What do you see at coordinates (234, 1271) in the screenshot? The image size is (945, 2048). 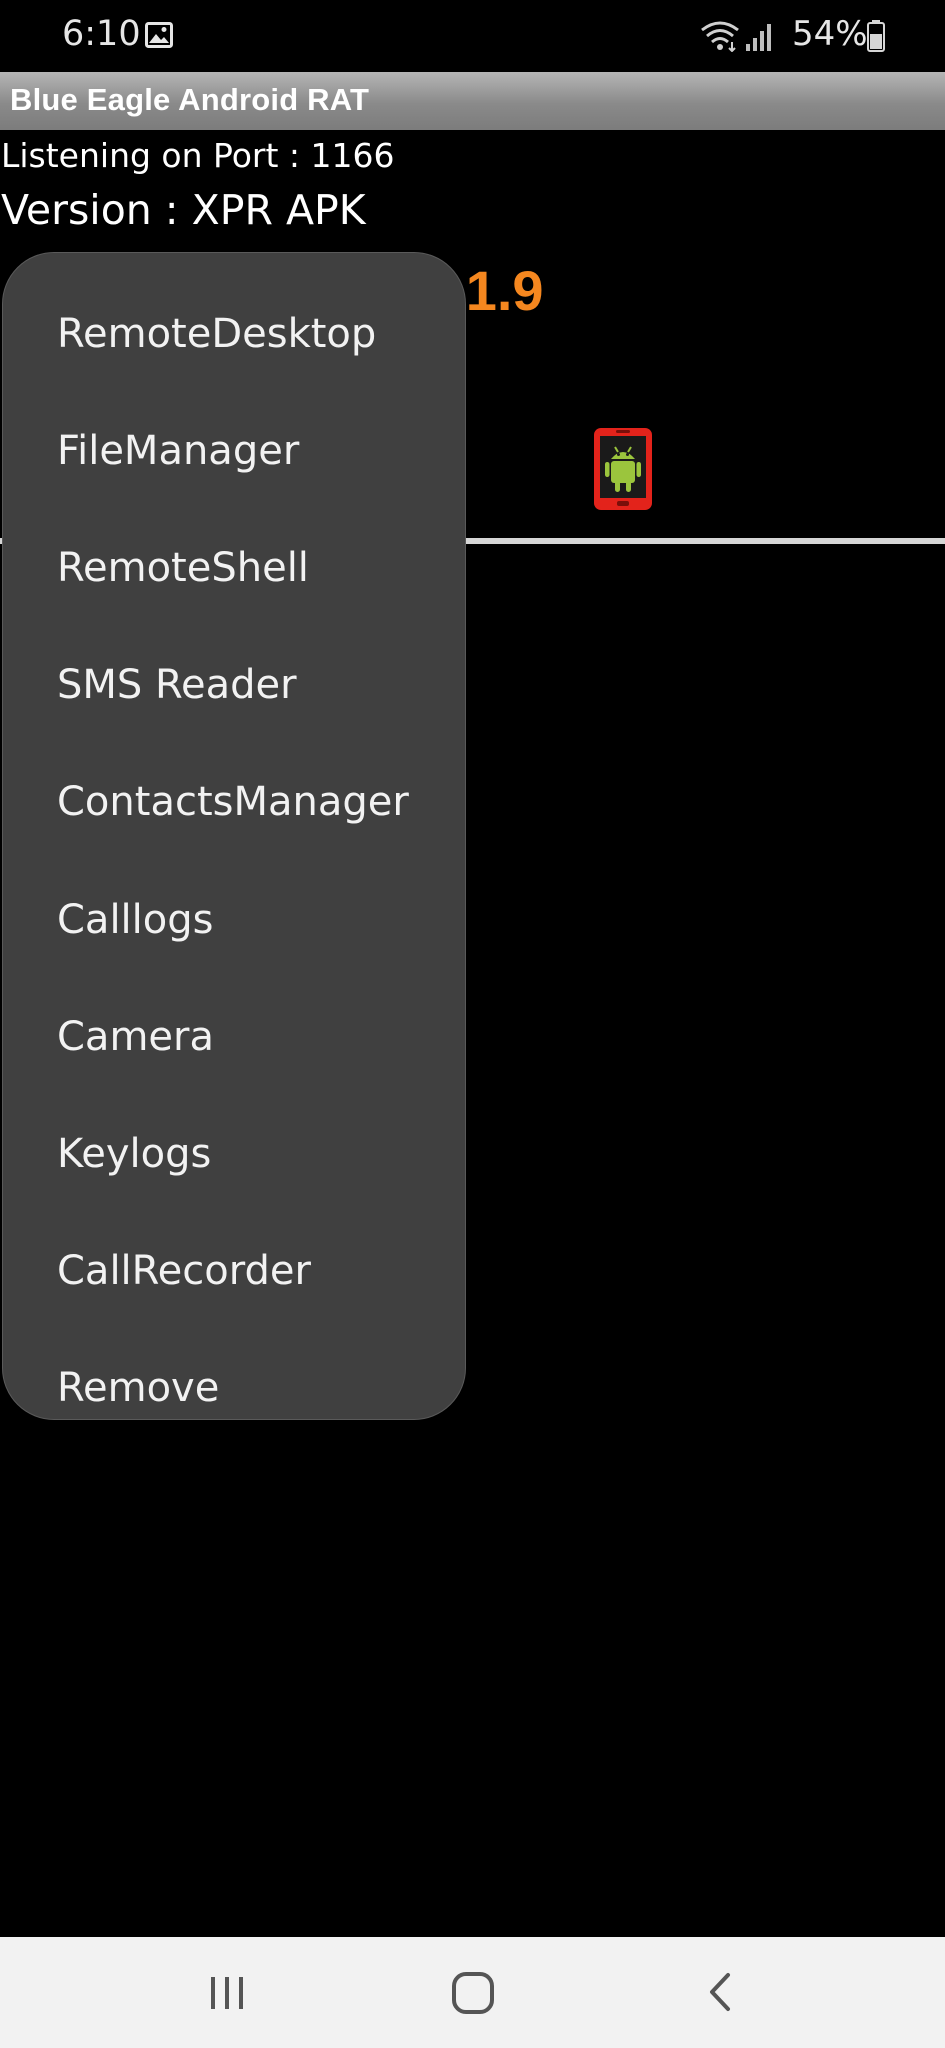 I see `menu-item-call-recorder: CallRecorder` at bounding box center [234, 1271].